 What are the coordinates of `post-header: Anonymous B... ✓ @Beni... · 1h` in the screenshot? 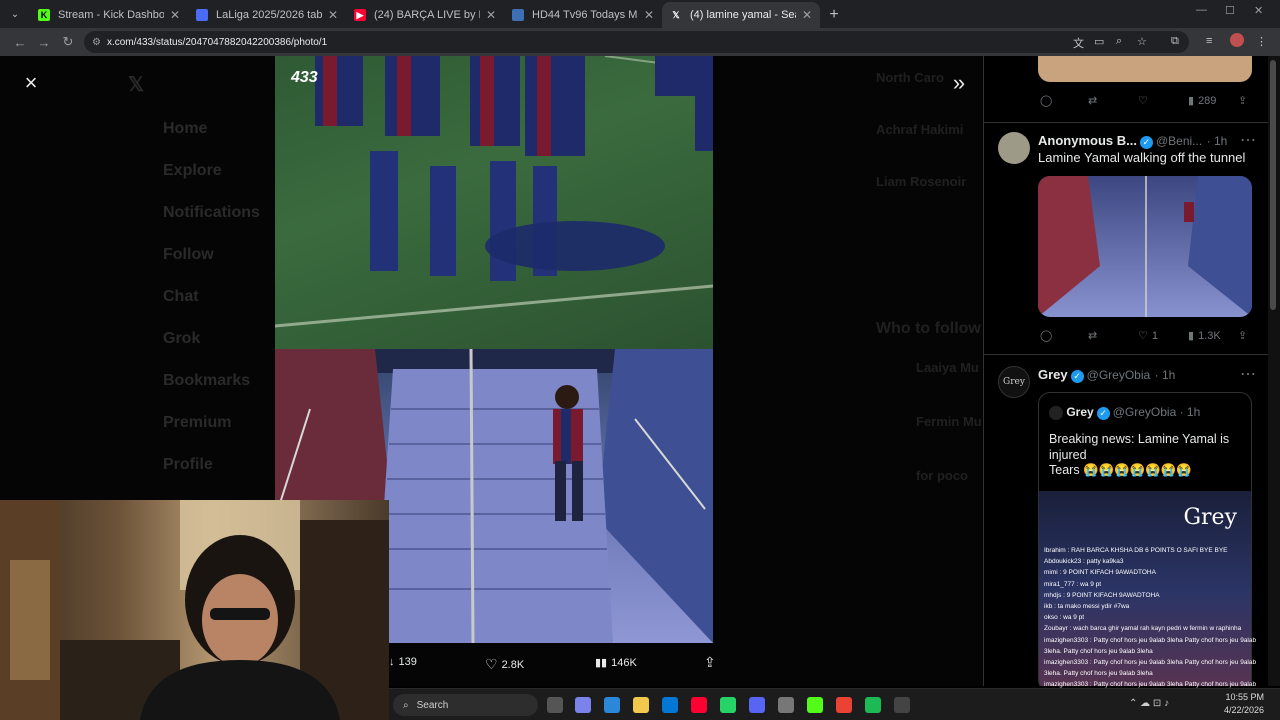 It's located at (1133, 141).